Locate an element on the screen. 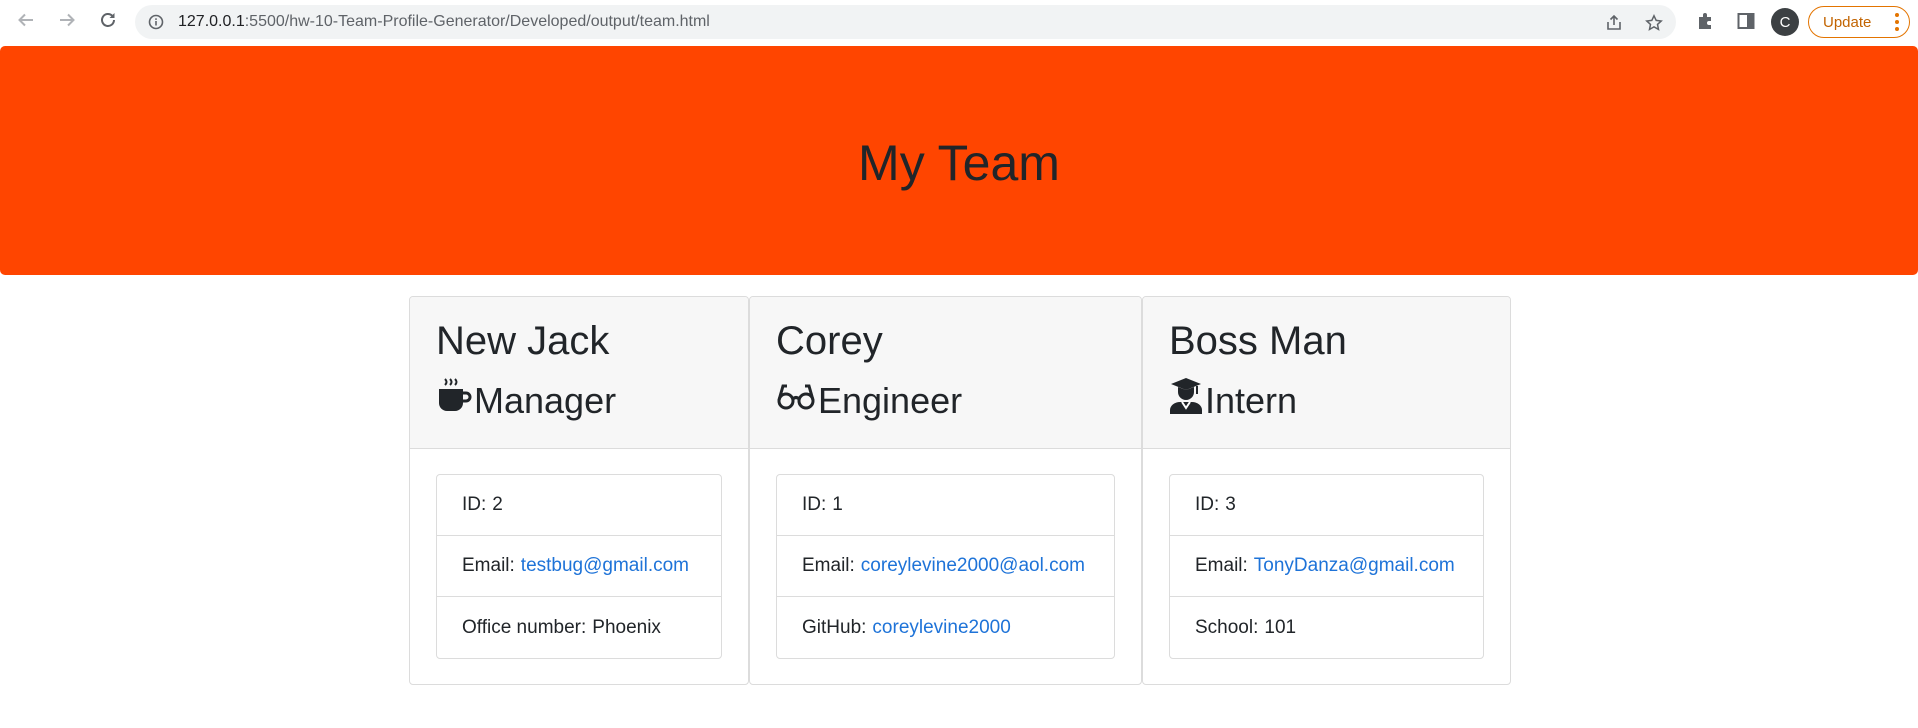  update-button: Update is located at coordinates (1859, 22).